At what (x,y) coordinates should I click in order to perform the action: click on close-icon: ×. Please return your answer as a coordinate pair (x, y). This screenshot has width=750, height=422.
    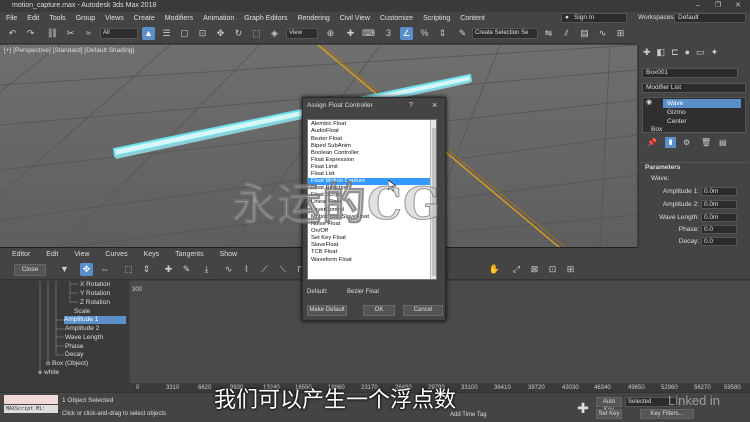
    Looking at the image, I should click on (434, 105).